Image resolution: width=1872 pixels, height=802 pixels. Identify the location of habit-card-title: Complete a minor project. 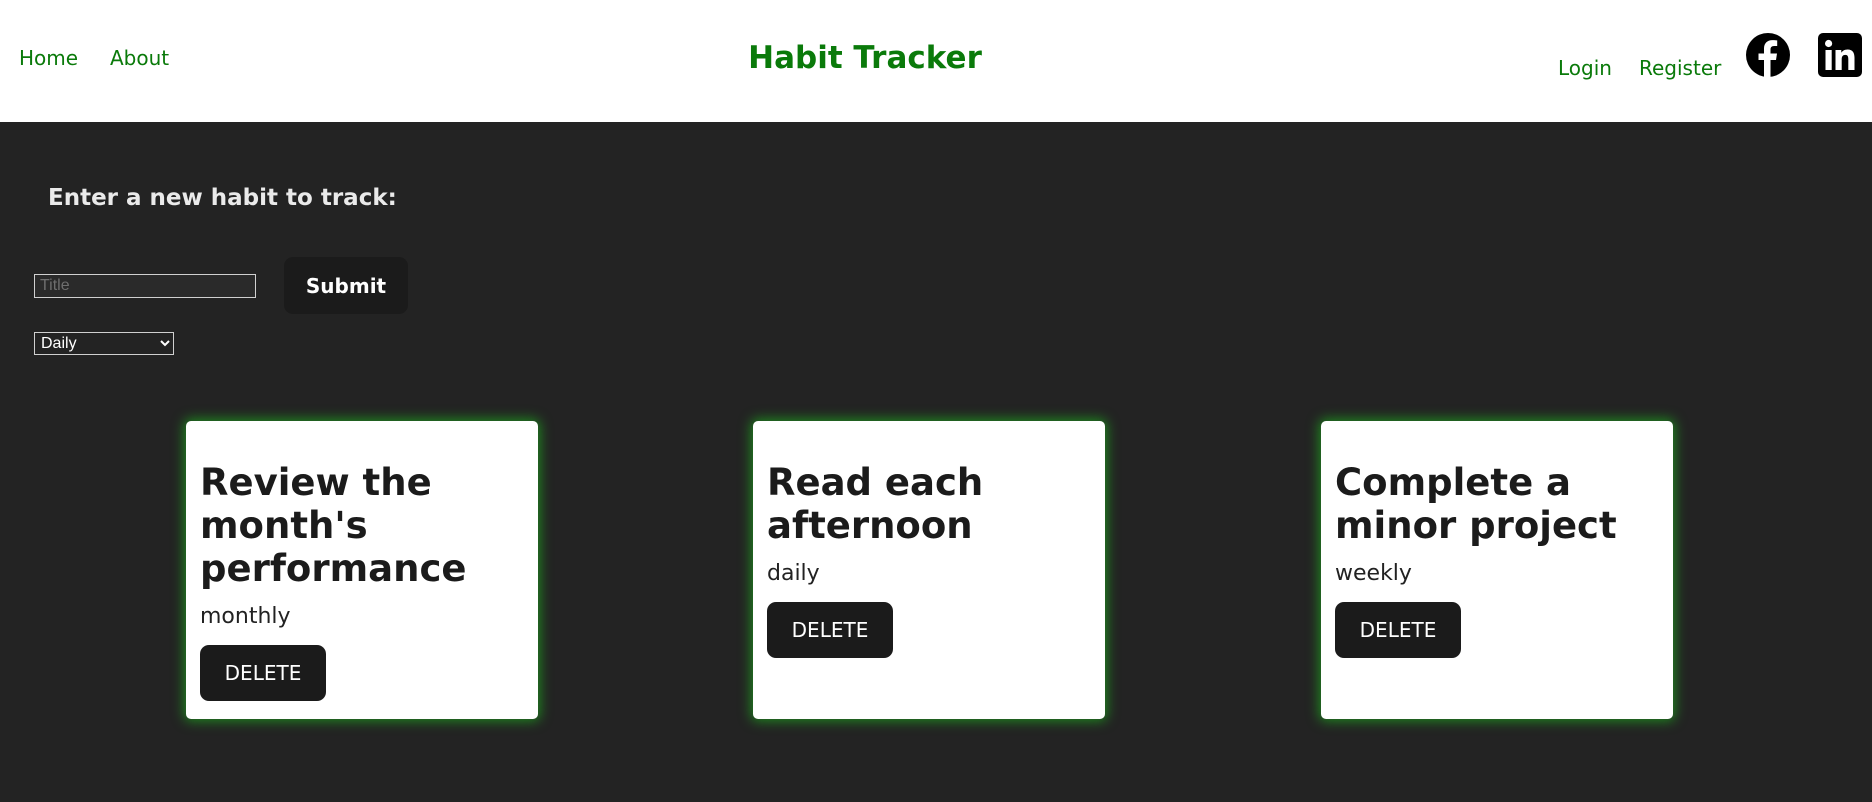
(1476, 504).